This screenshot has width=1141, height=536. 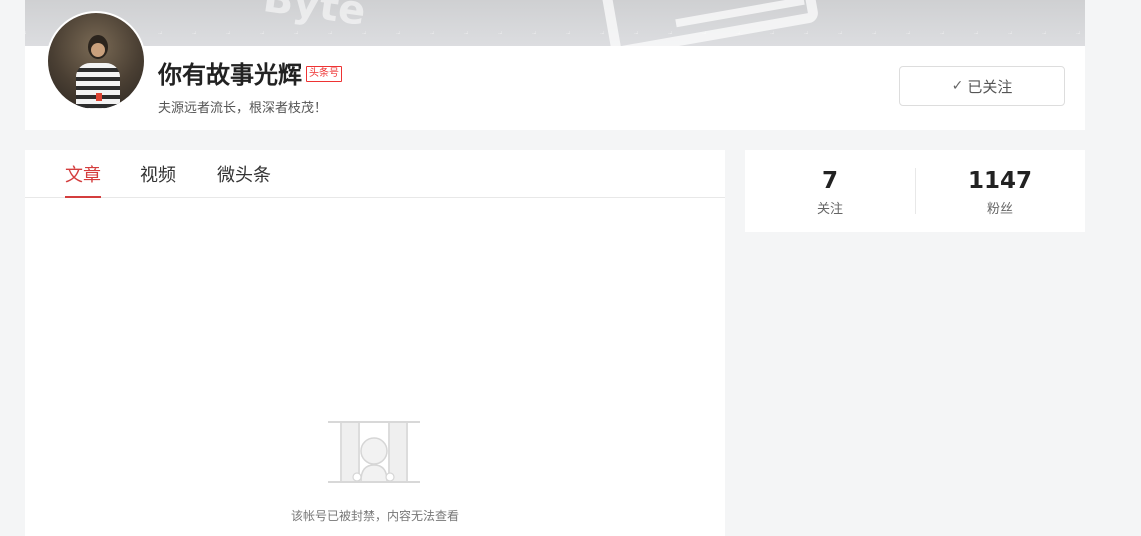 I want to click on avatar-body, so click(x=98, y=86).